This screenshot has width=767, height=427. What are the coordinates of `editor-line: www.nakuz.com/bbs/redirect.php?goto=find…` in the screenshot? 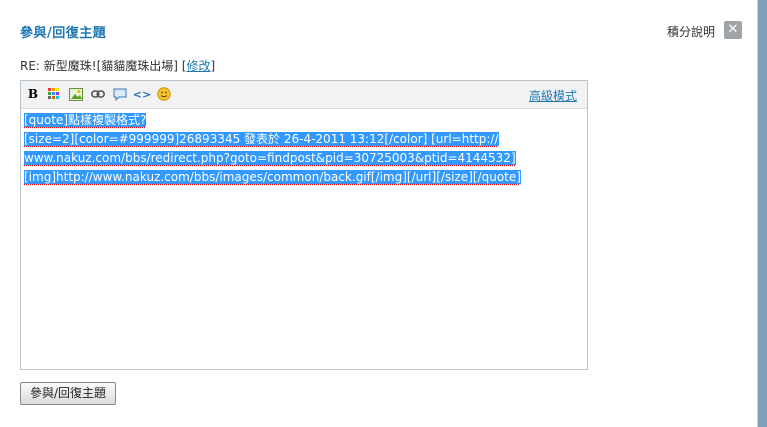 It's located at (270, 158).